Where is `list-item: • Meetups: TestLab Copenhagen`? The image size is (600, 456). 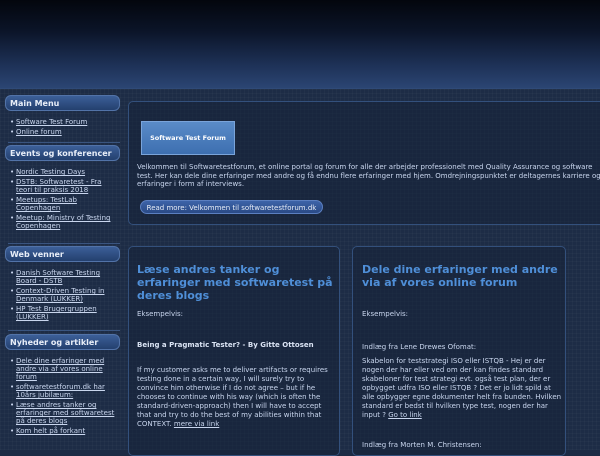
list-item: • Meetups: TestLab Copenhagen is located at coordinates (63, 204).